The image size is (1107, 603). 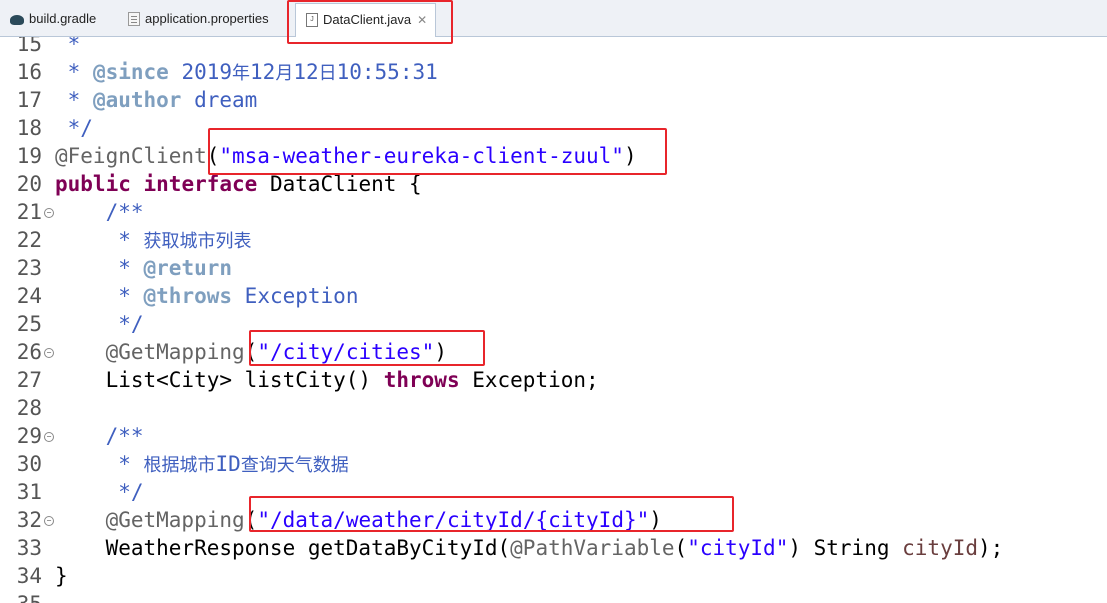 What do you see at coordinates (29, 352) in the screenshot?
I see `line-number: 26` at bounding box center [29, 352].